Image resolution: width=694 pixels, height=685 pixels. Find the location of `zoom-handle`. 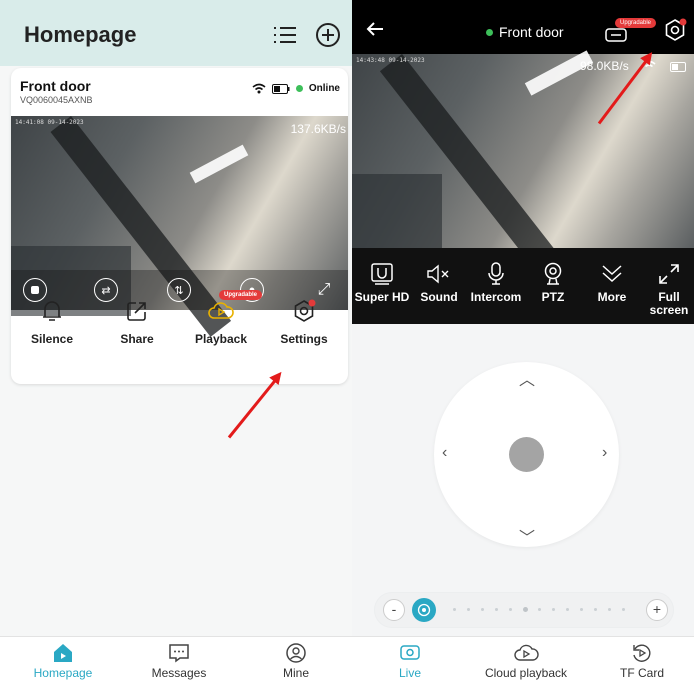

zoom-handle is located at coordinates (424, 610).